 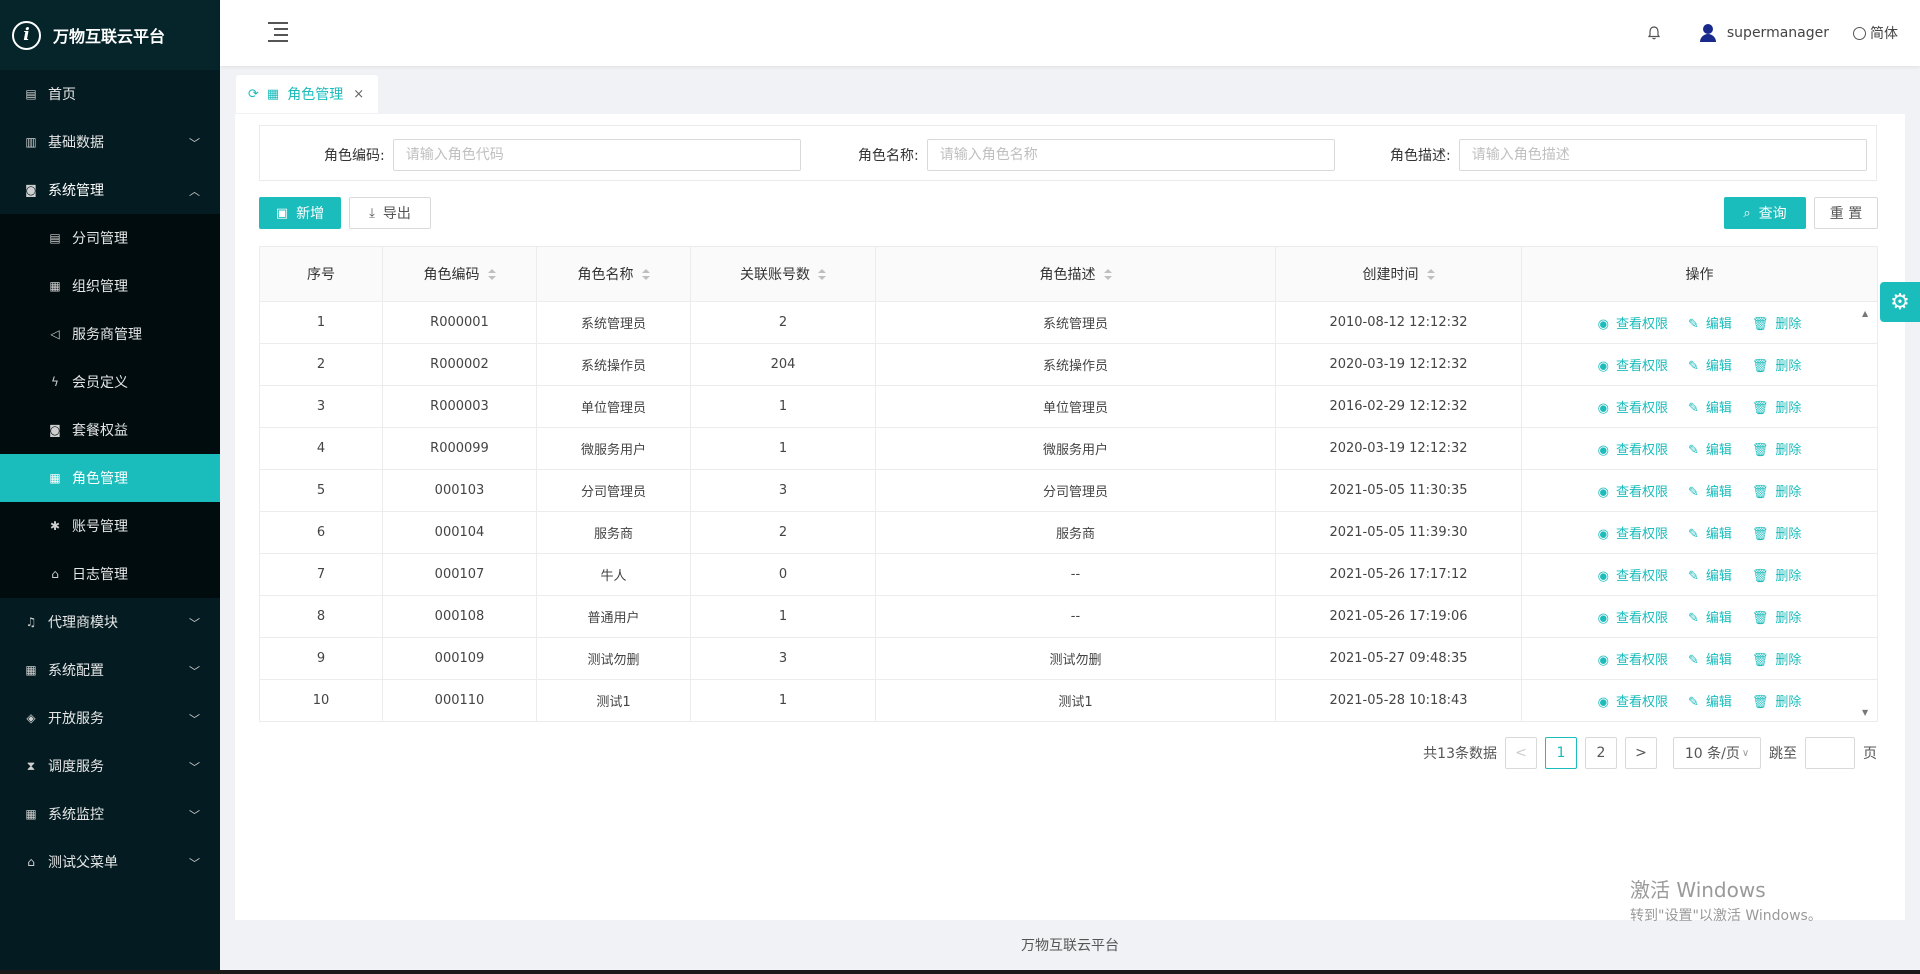 What do you see at coordinates (321, 406) in the screenshot?
I see `table-cell: 3` at bounding box center [321, 406].